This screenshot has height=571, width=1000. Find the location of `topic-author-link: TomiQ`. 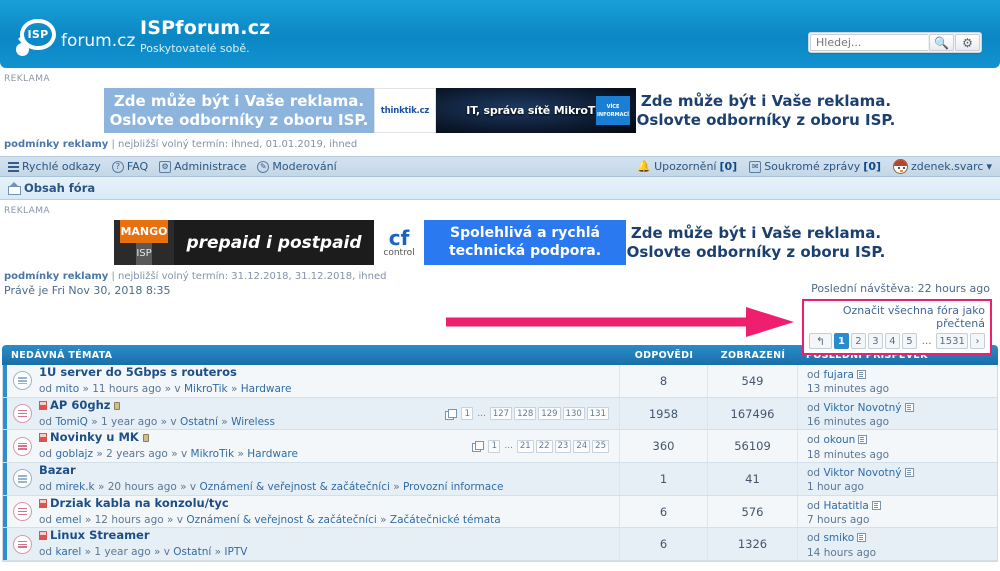

topic-author-link: TomiQ is located at coordinates (71, 422).